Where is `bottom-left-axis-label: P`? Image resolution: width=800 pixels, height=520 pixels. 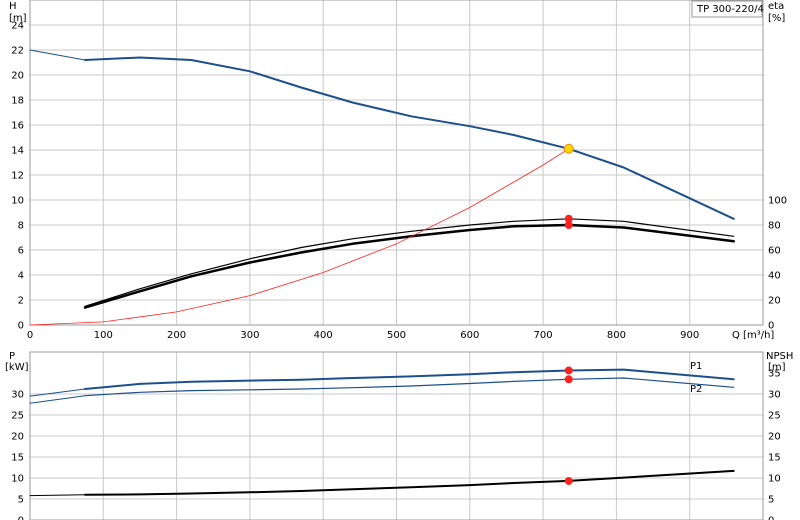
bottom-left-axis-label: P is located at coordinates (12, 356).